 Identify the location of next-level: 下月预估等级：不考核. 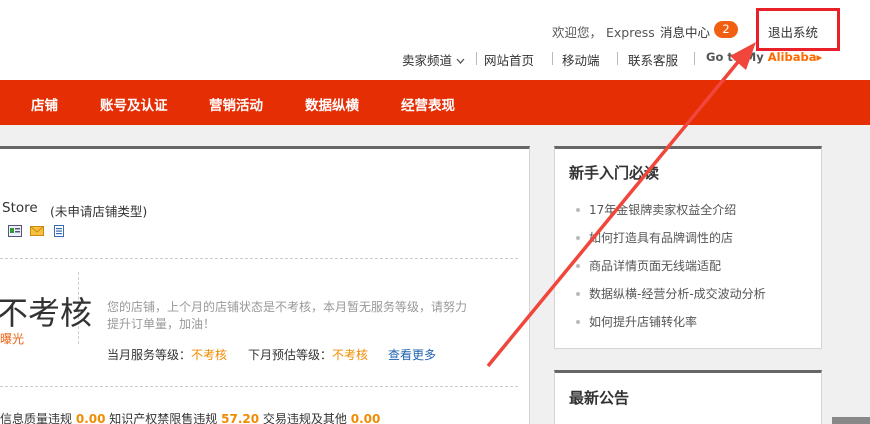
(308, 354).